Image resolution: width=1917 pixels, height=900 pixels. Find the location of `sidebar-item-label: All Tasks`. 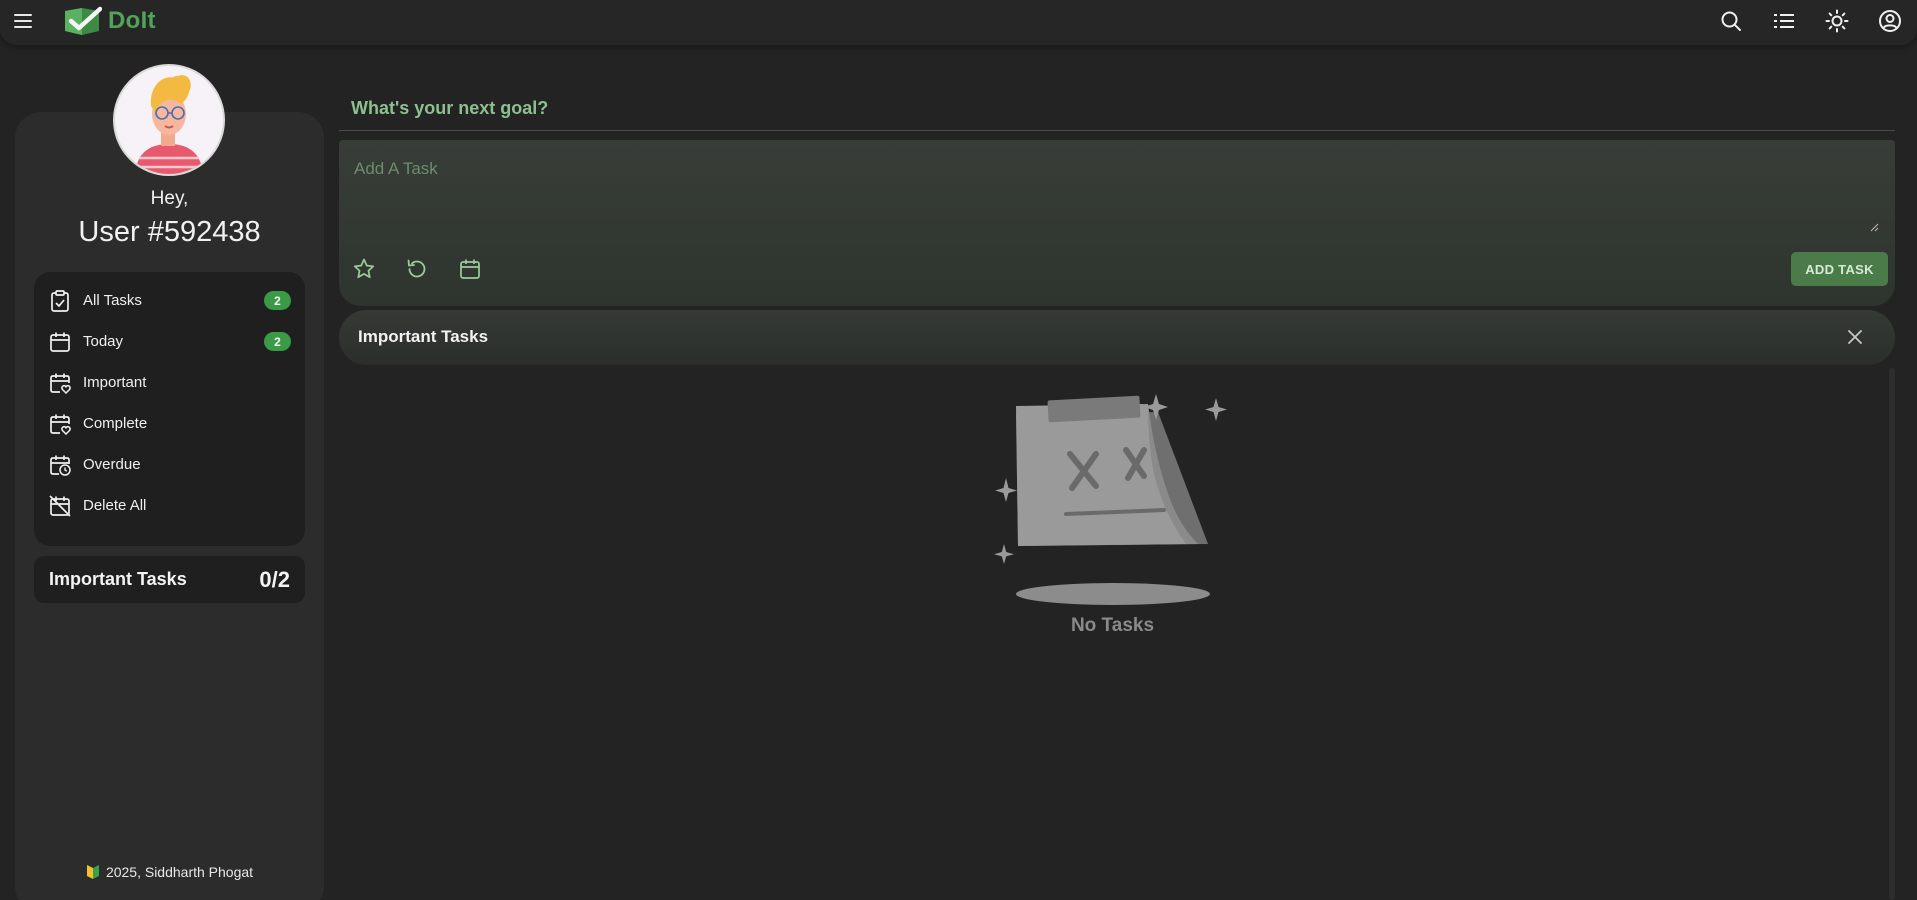

sidebar-item-label: All Tasks is located at coordinates (112, 300).